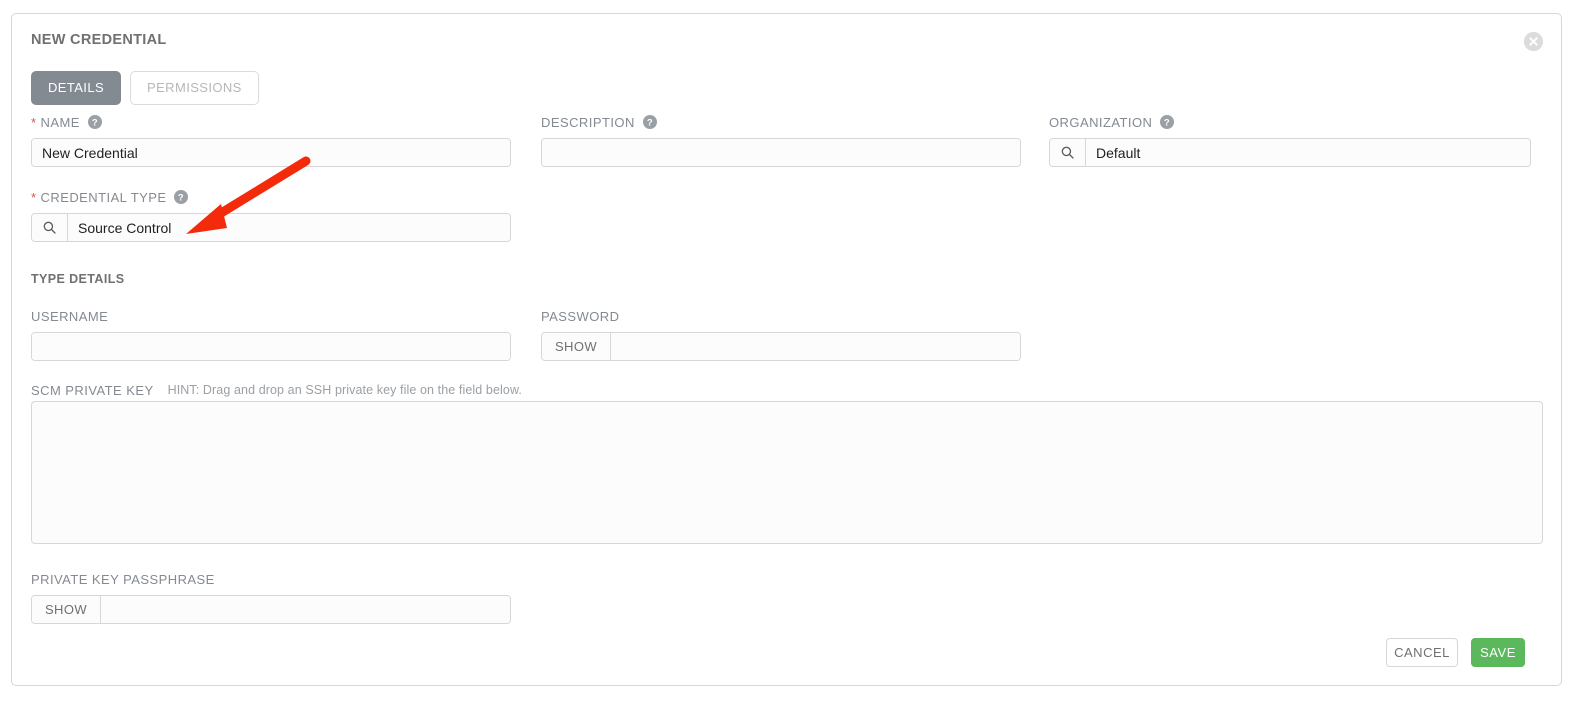 The image size is (1575, 706). I want to click on username-label: USERNAME, so click(70, 316).